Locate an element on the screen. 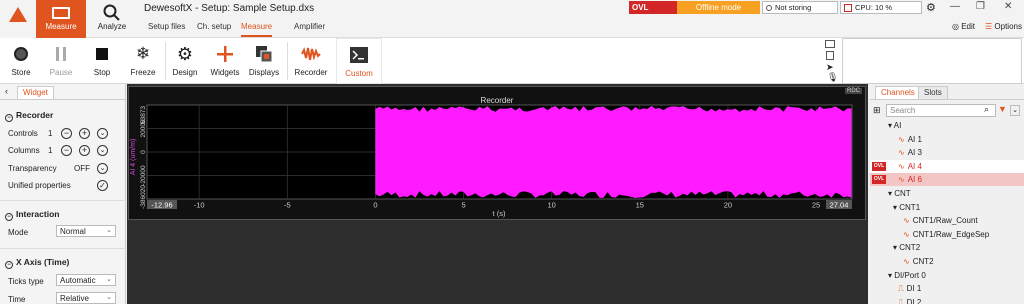 Image resolution: width=1024 pixels, height=304 pixels. channel-search-input: Search is located at coordinates (941, 110).